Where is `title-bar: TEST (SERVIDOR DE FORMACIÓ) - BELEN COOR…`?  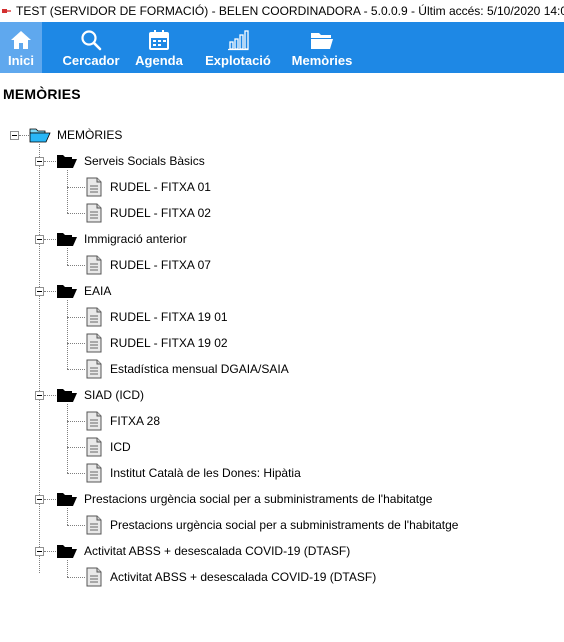 title-bar: TEST (SERVIDOR DE FORMACIÓ) - BELEN COOR… is located at coordinates (282, 11).